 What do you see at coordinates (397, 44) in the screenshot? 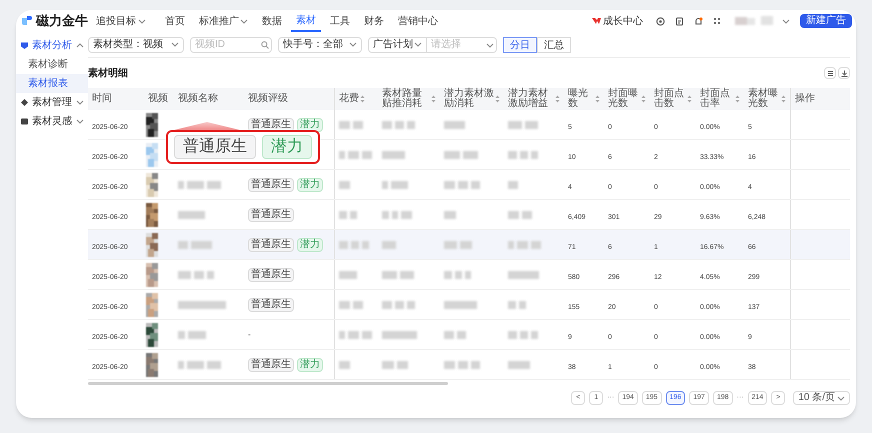
I see `ad-plan-select: 广告计划` at bounding box center [397, 44].